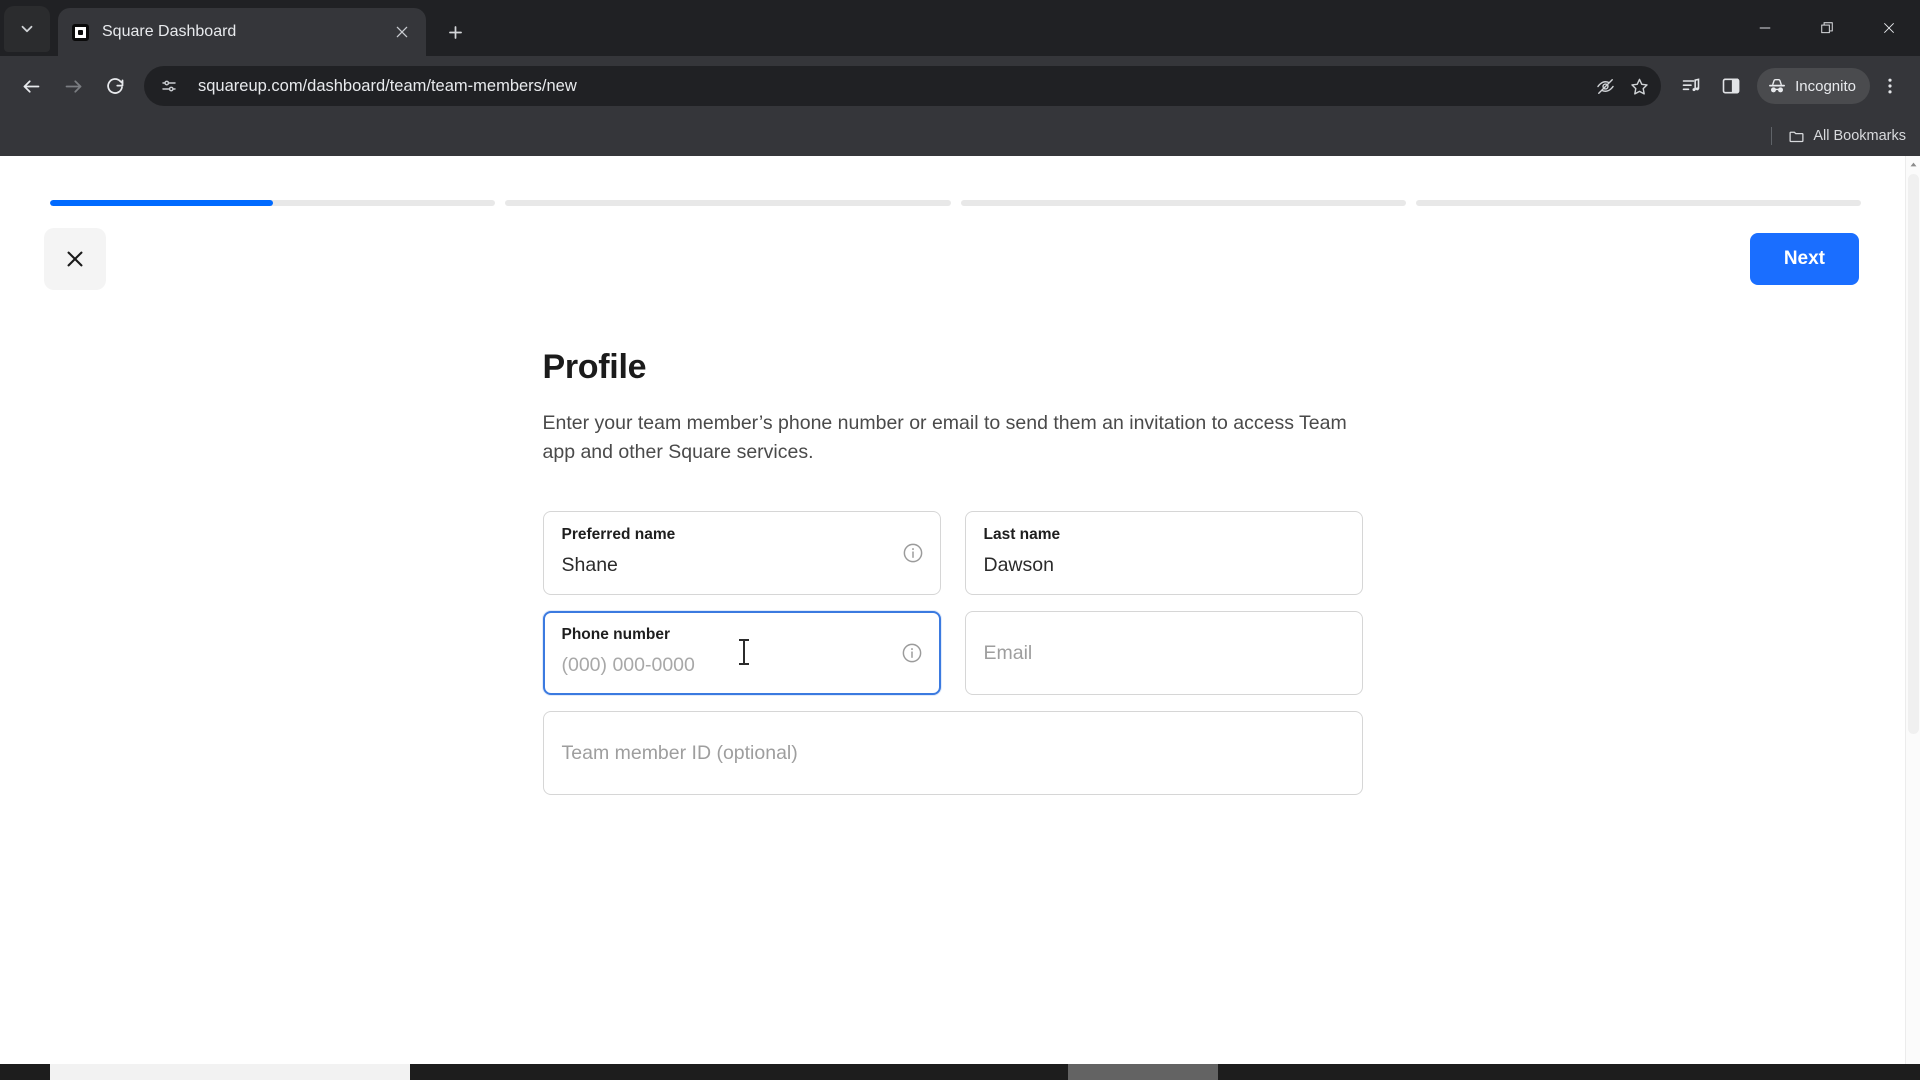 Image resolution: width=1920 pixels, height=1080 pixels. I want to click on page-header: Next, so click(952, 248).